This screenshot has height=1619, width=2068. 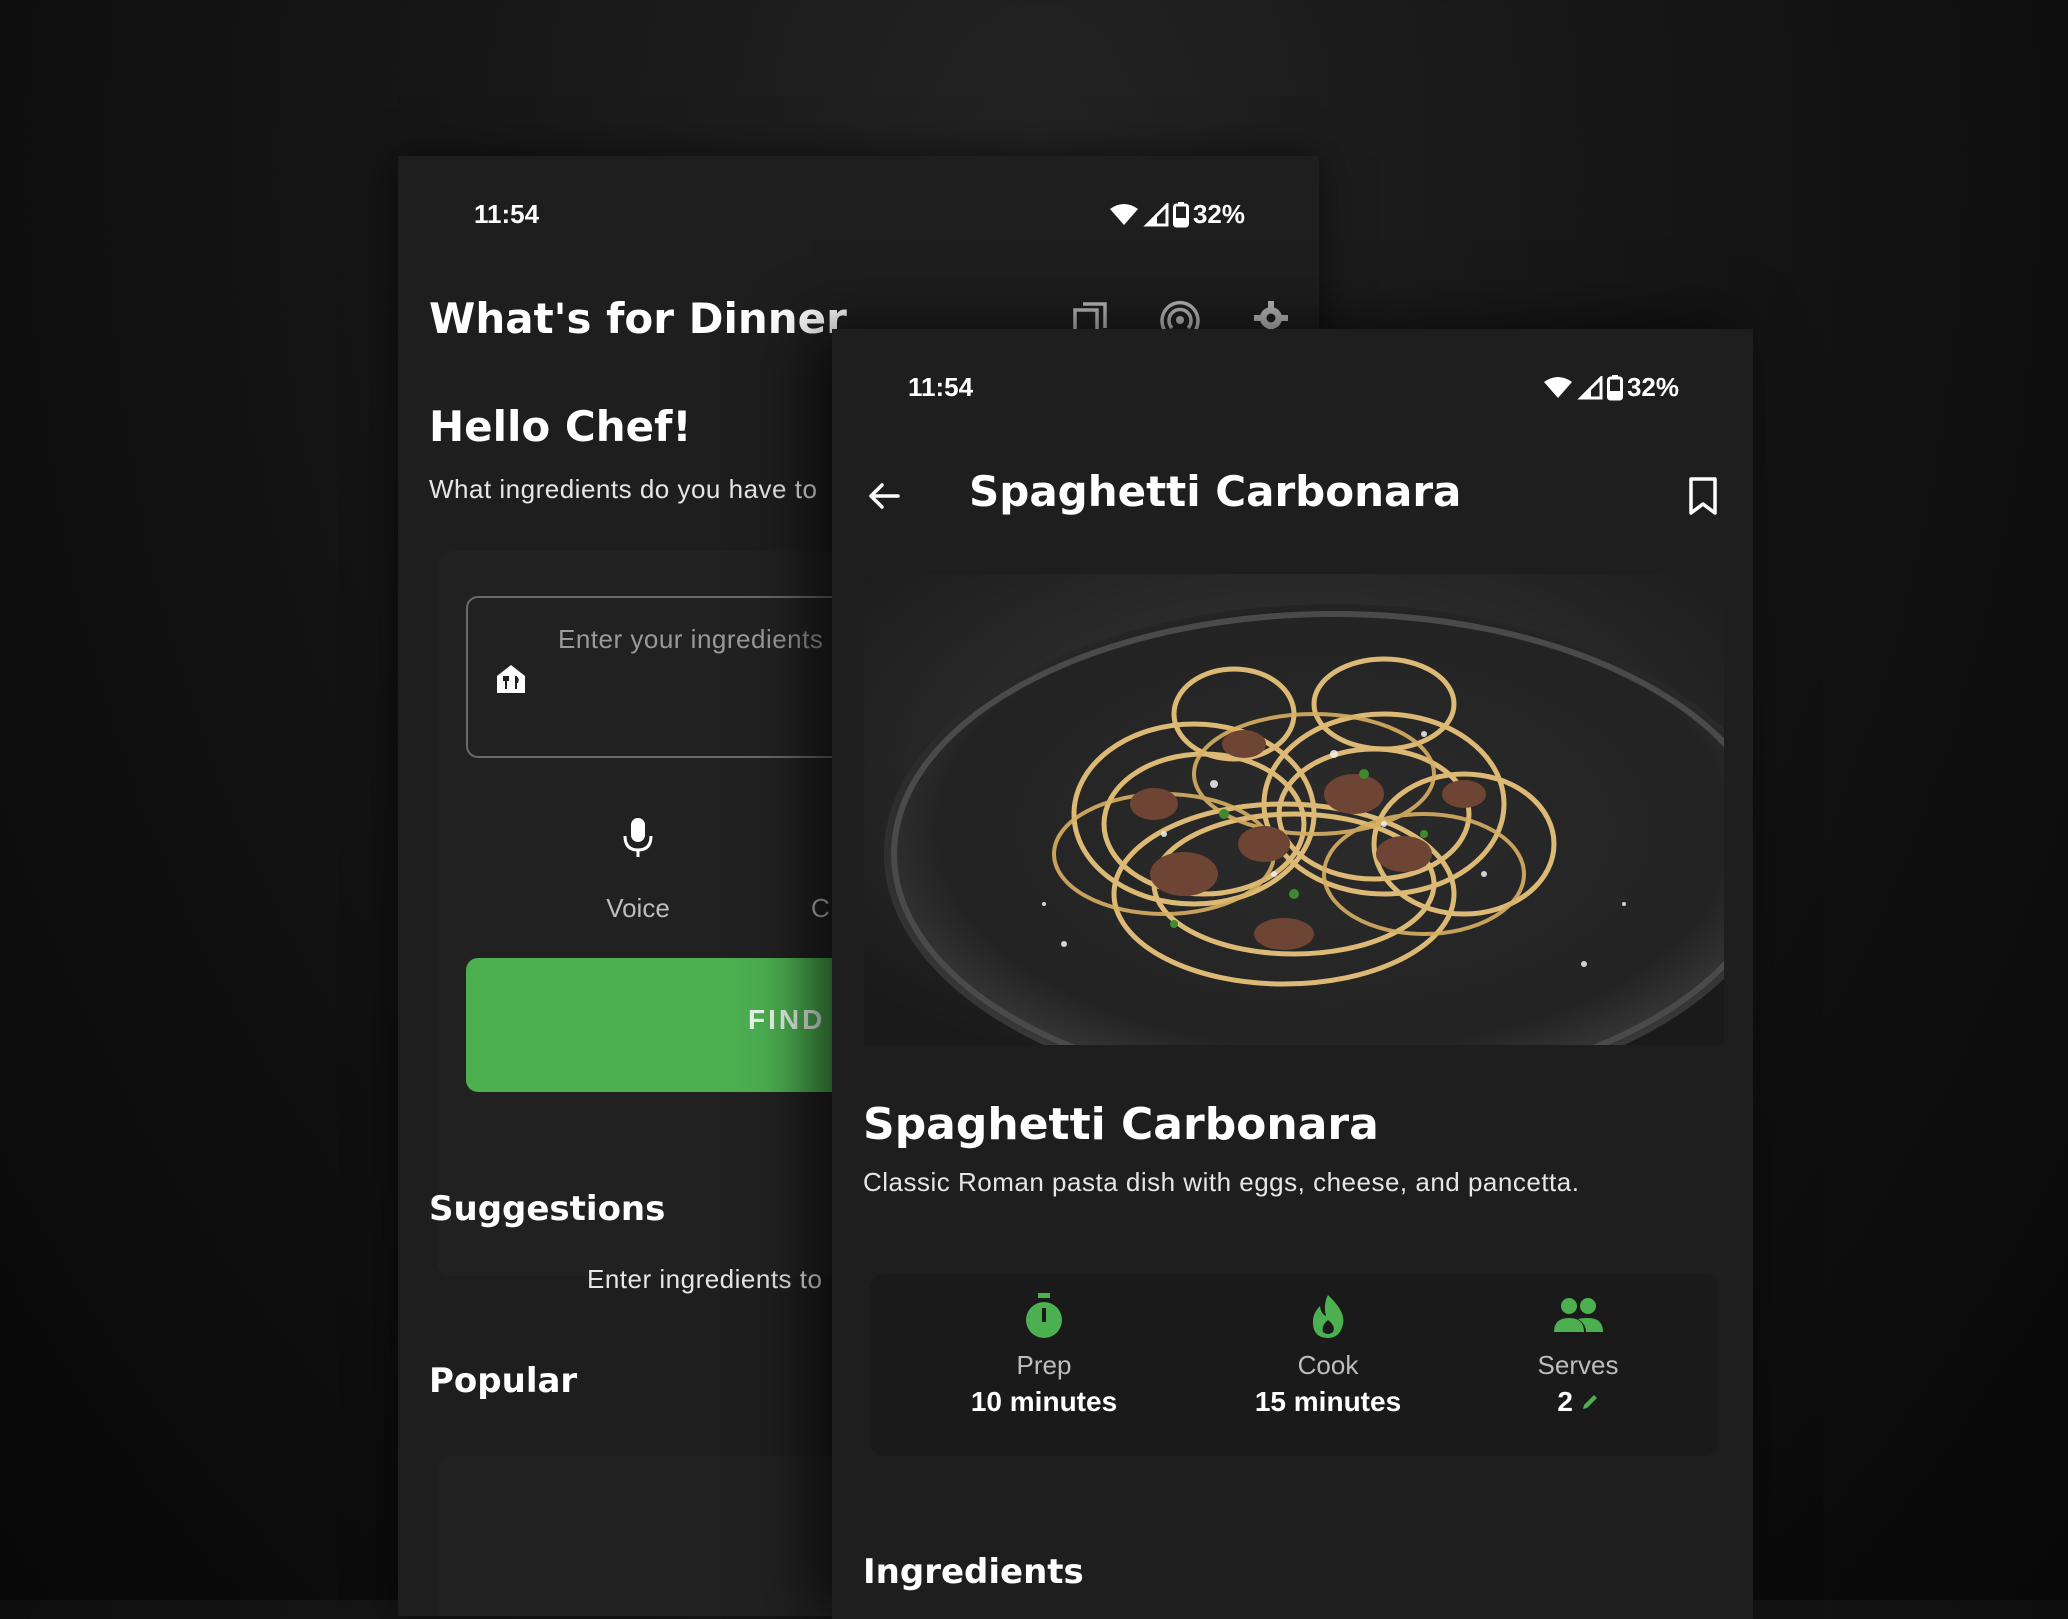 I want to click on recipe-stats-card: Prep 10 minutes Cook 15 minutes Serves 2, so click(x=1294, y=1365).